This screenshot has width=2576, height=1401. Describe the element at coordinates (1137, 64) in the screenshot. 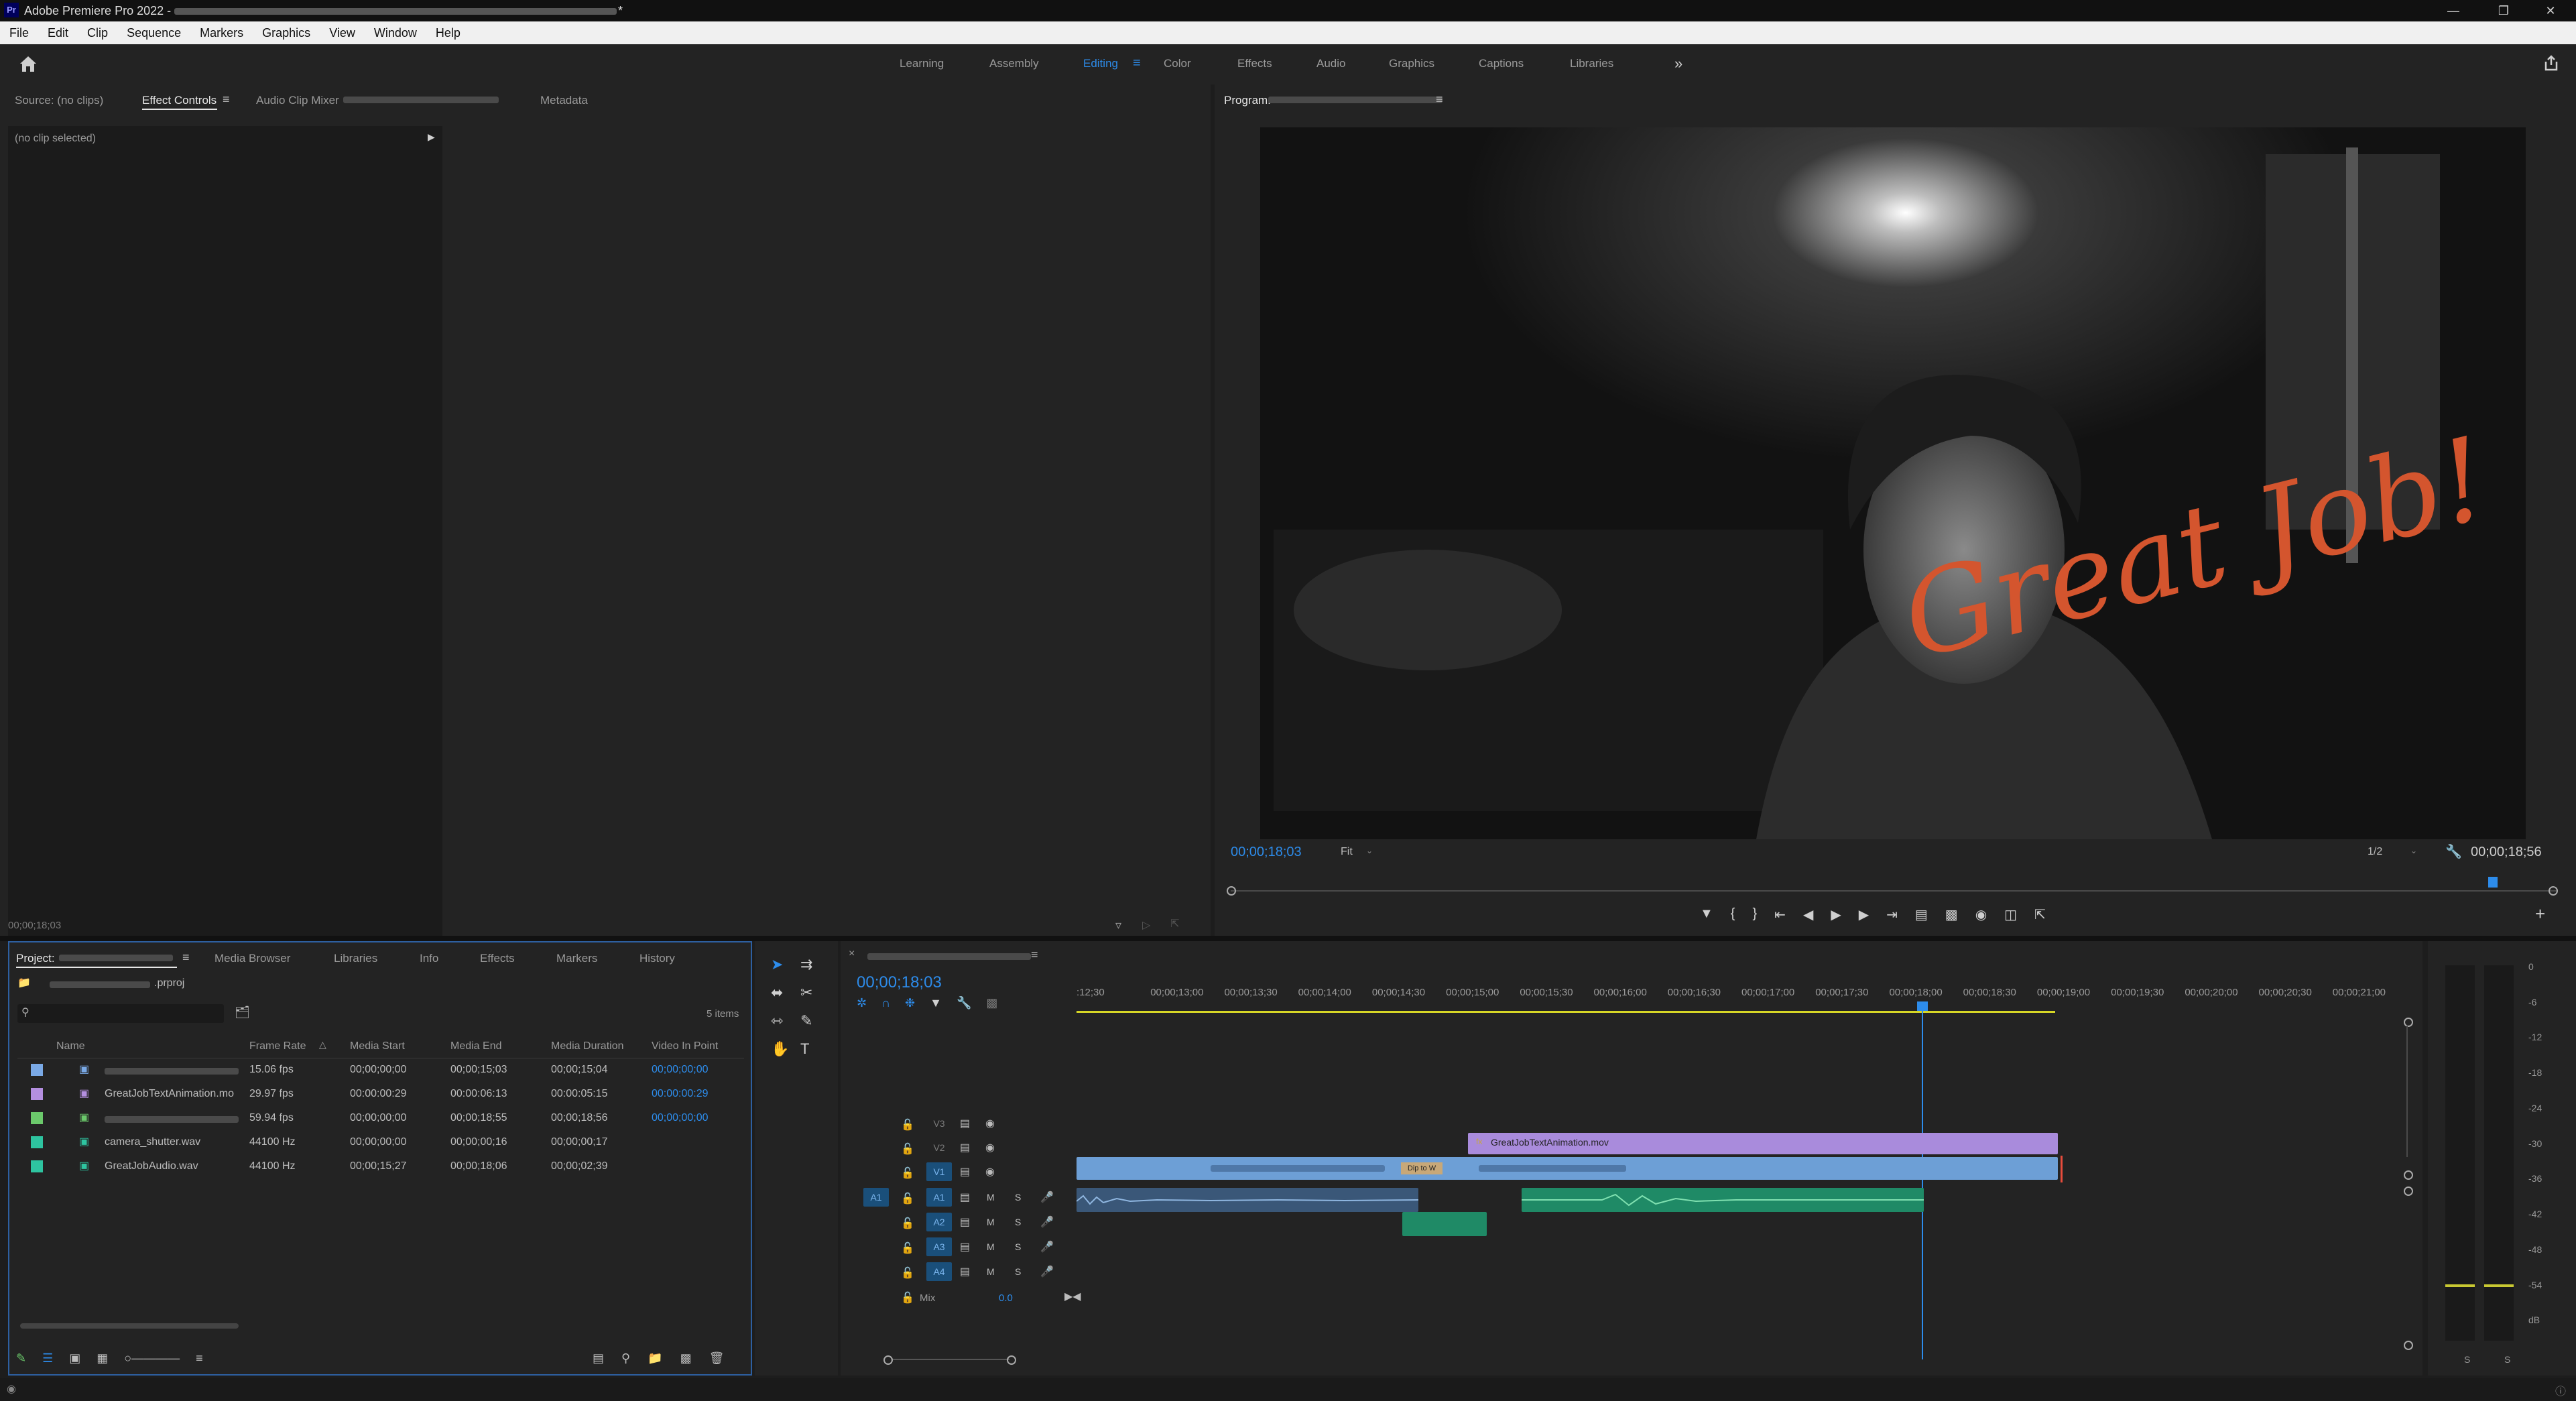

I see `workspace-menu-icon: ≡` at that location.